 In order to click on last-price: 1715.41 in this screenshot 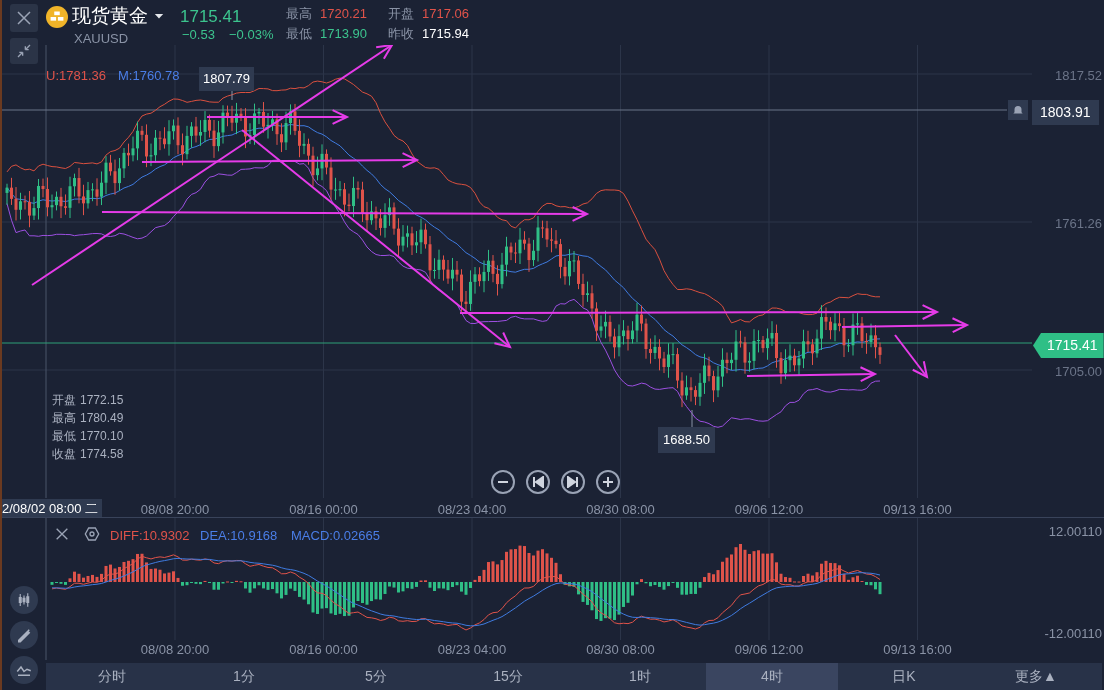, I will do `click(211, 17)`.